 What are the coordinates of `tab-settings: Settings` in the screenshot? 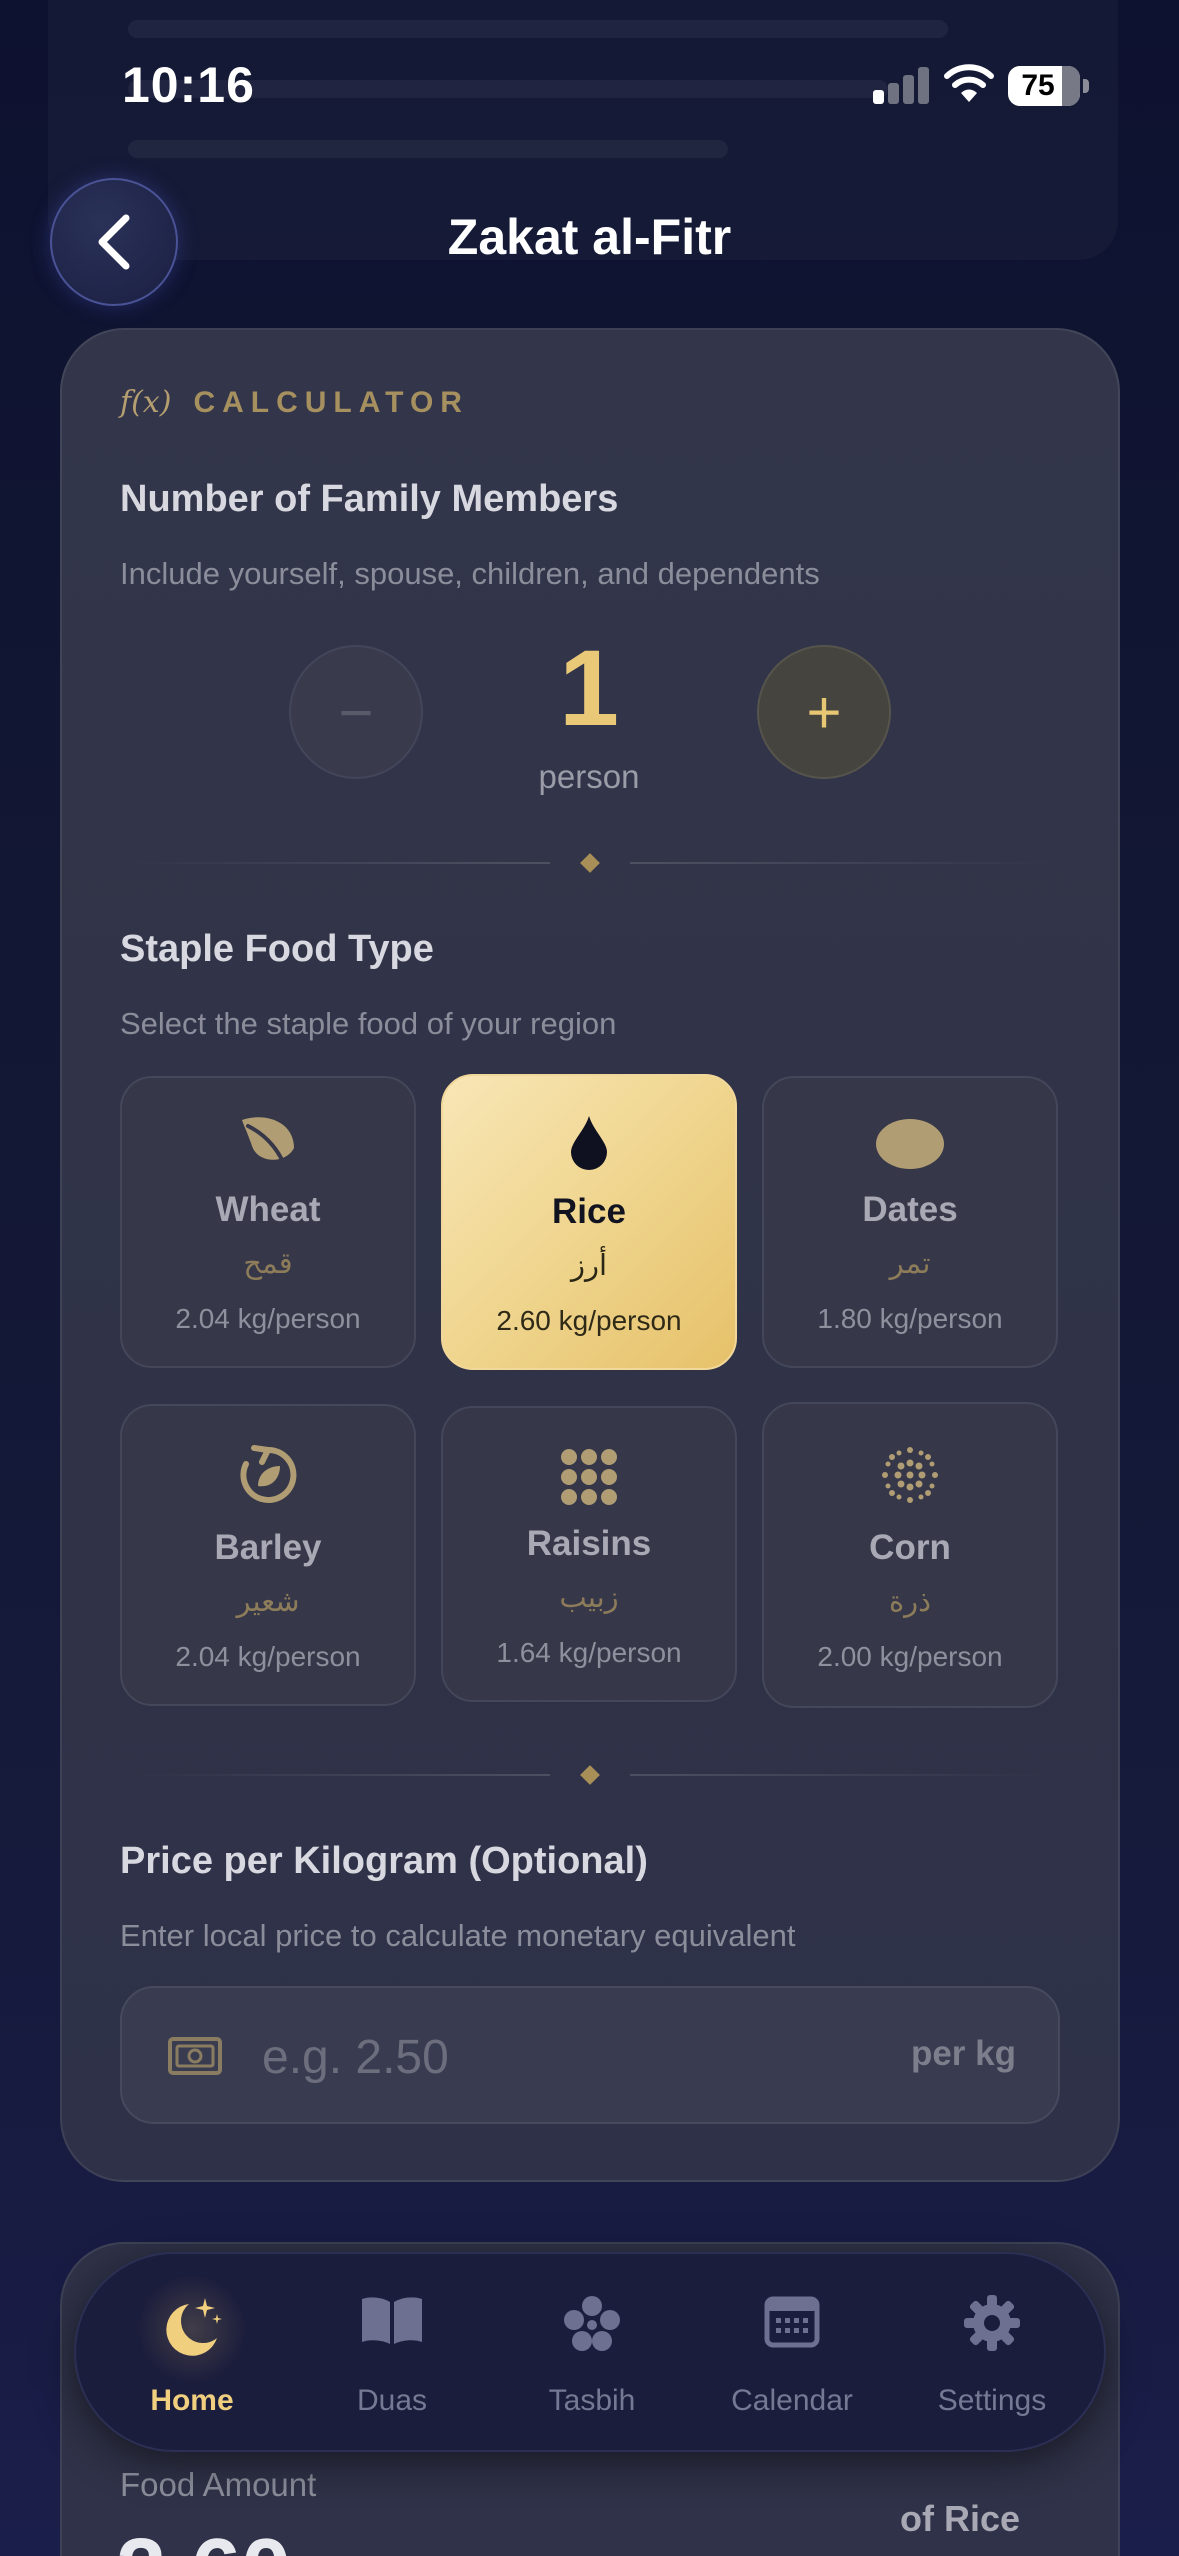 It's located at (992, 2354).